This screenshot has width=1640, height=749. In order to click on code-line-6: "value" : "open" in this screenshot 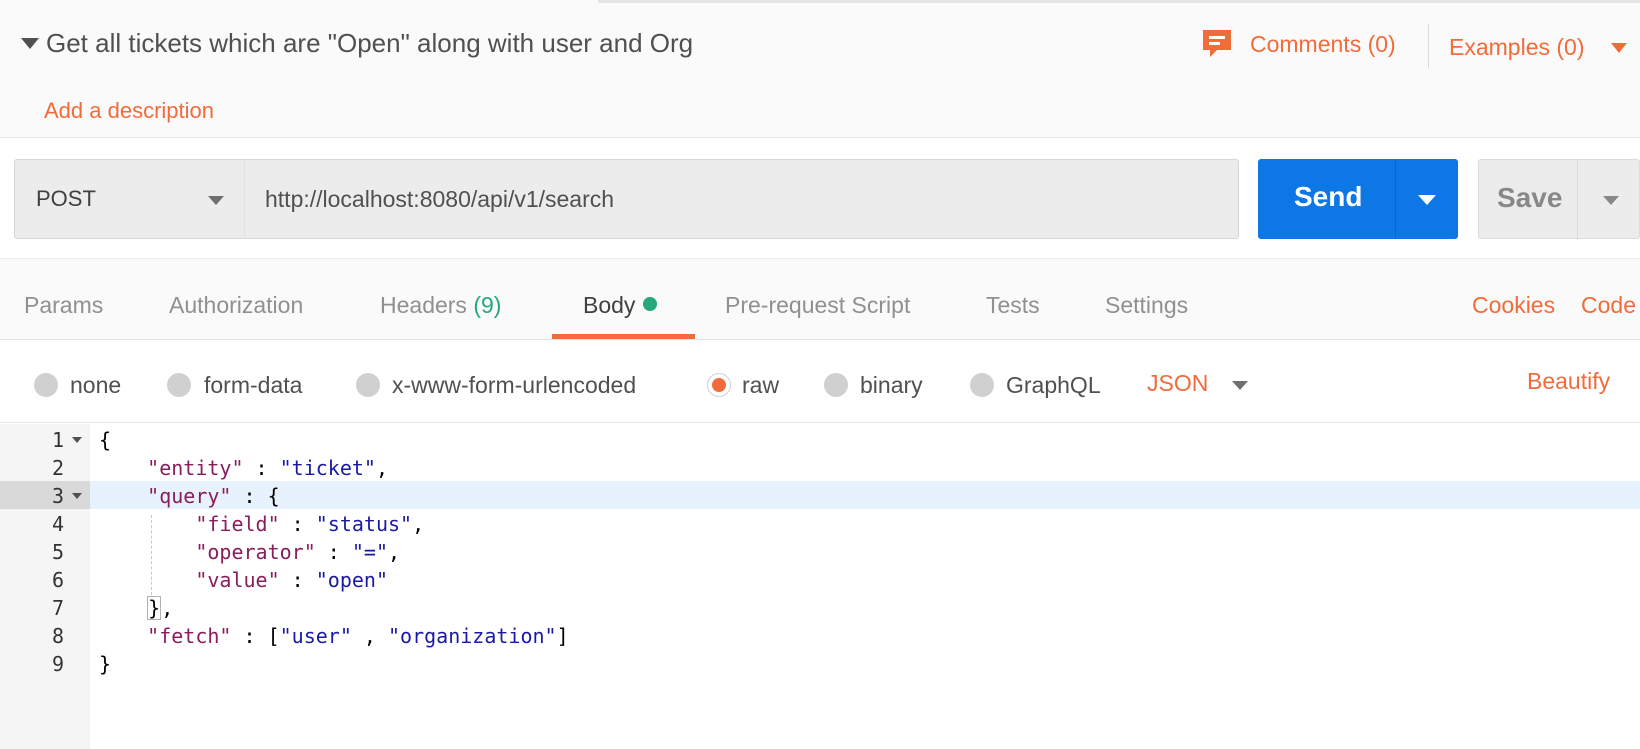, I will do `click(291, 580)`.